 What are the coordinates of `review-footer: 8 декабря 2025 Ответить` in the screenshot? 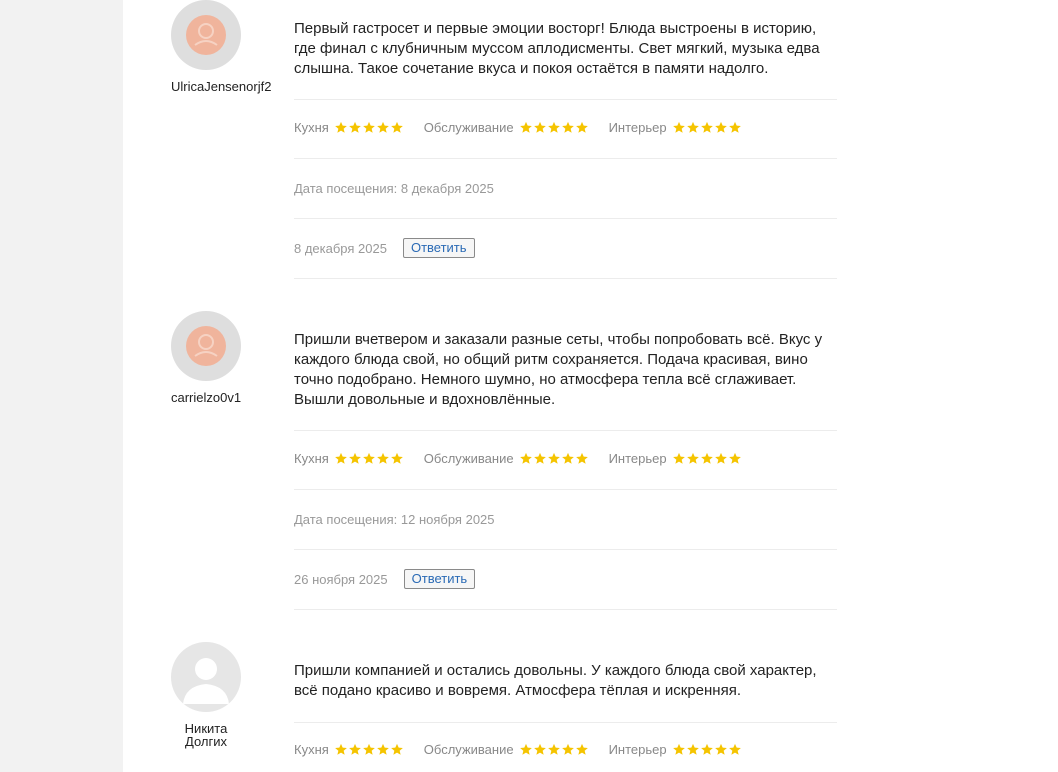 It's located at (384, 248).